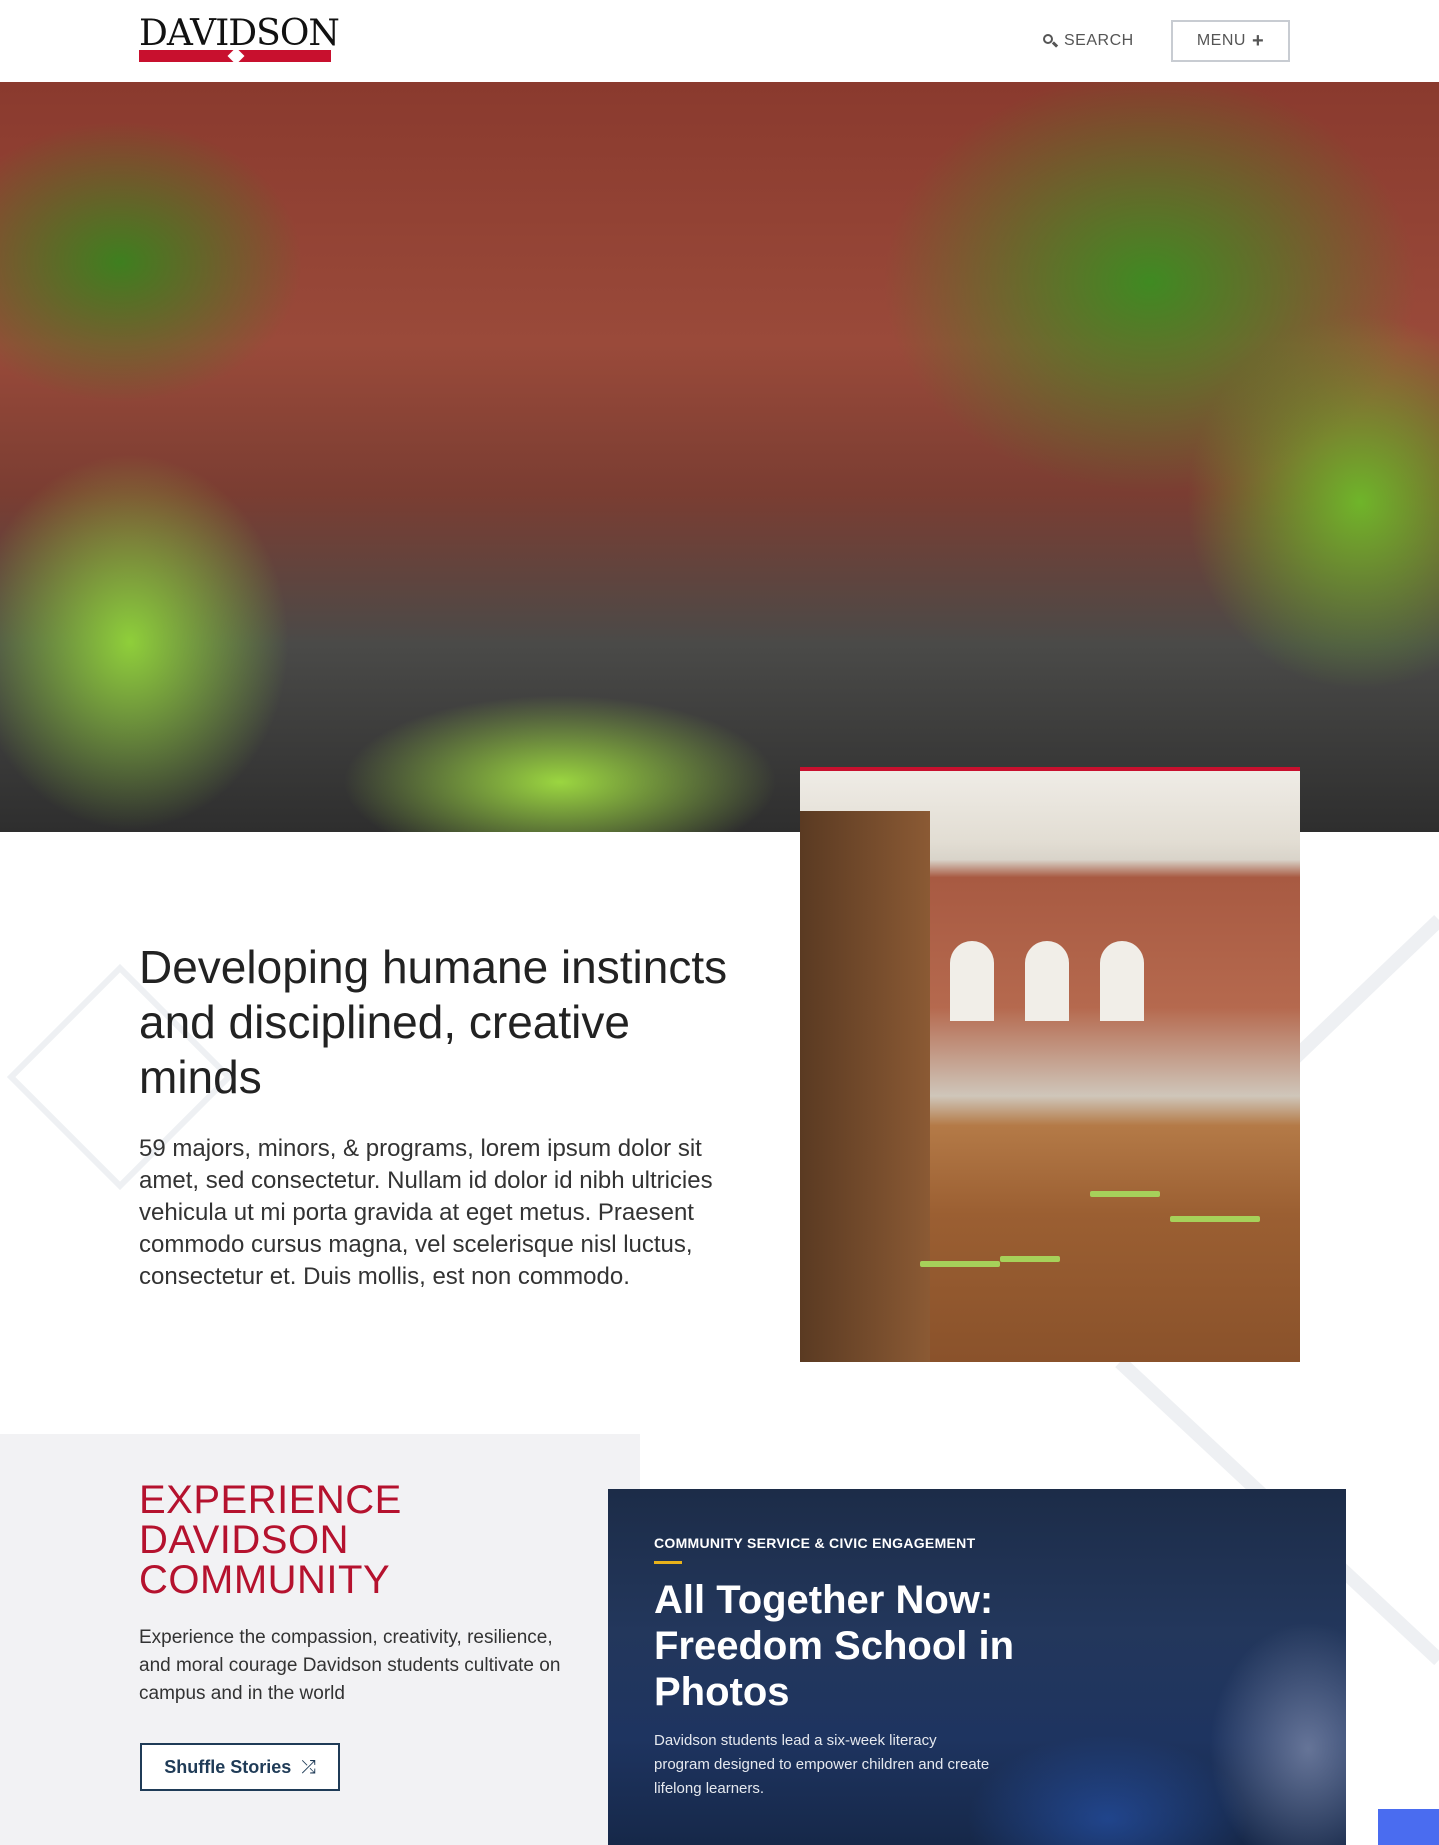 The image size is (1439, 1845). What do you see at coordinates (1099, 40) in the screenshot?
I see `search-label: SEARCH` at bounding box center [1099, 40].